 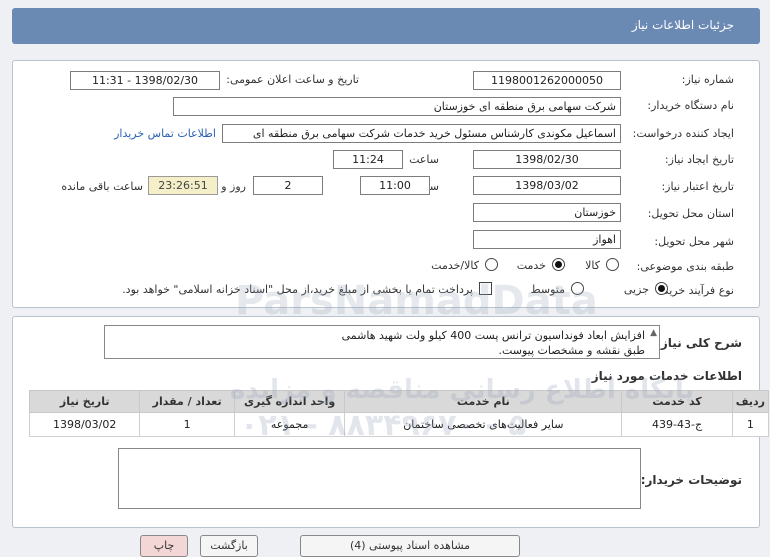 What do you see at coordinates (164, 546) in the screenshot?
I see `print-button: چاپ` at bounding box center [164, 546].